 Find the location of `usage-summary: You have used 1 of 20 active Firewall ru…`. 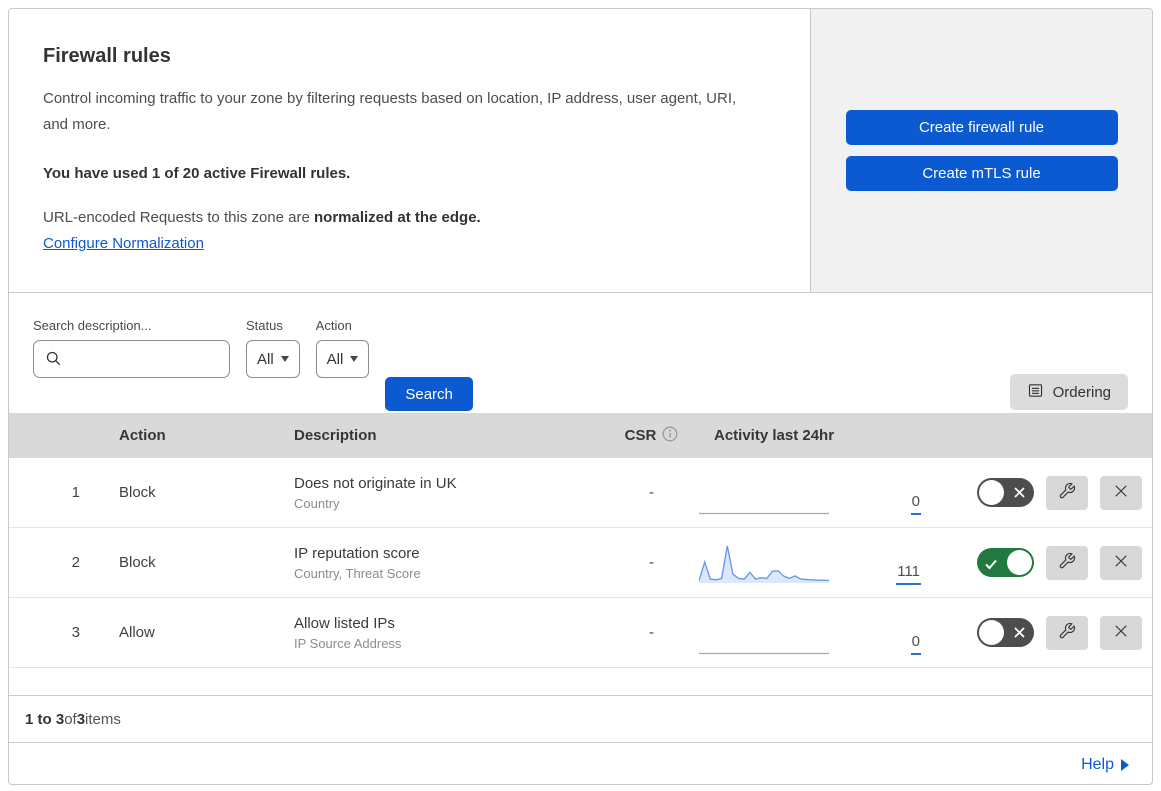

usage-summary: You have used 1 of 20 active Firewall ru… is located at coordinates (197, 173).